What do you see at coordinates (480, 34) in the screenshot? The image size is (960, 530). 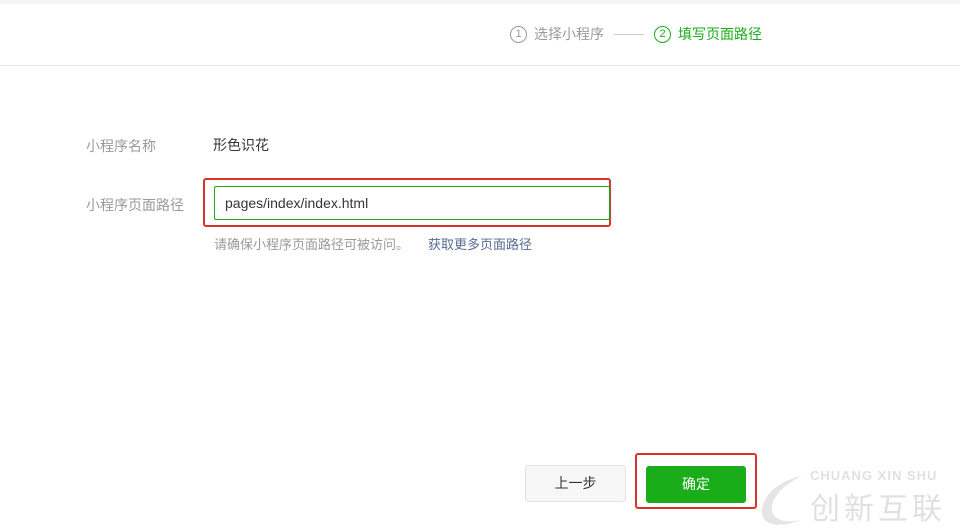 I see `step-indicator: 1 选择小程序 2 填写页面路径` at bounding box center [480, 34].